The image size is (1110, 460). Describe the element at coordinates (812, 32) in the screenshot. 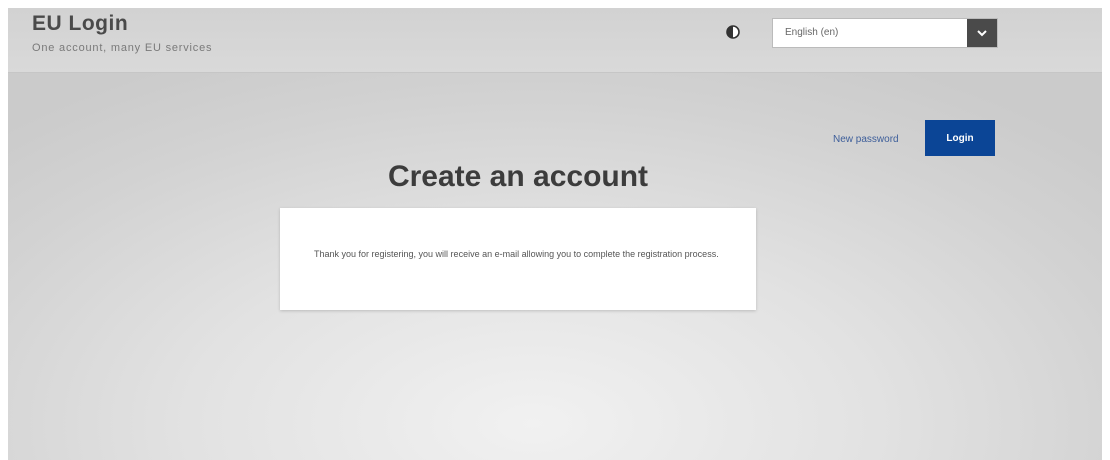

I see `language-selected-value: English (en)` at that location.